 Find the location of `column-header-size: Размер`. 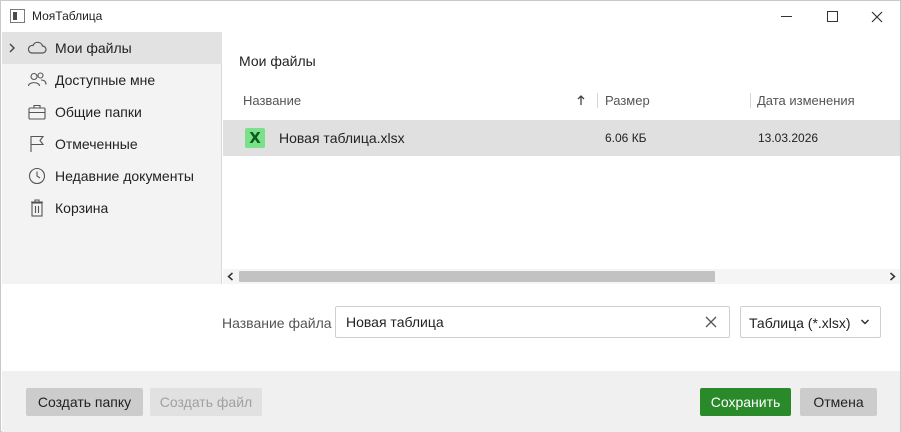

column-header-size: Размер is located at coordinates (627, 100).